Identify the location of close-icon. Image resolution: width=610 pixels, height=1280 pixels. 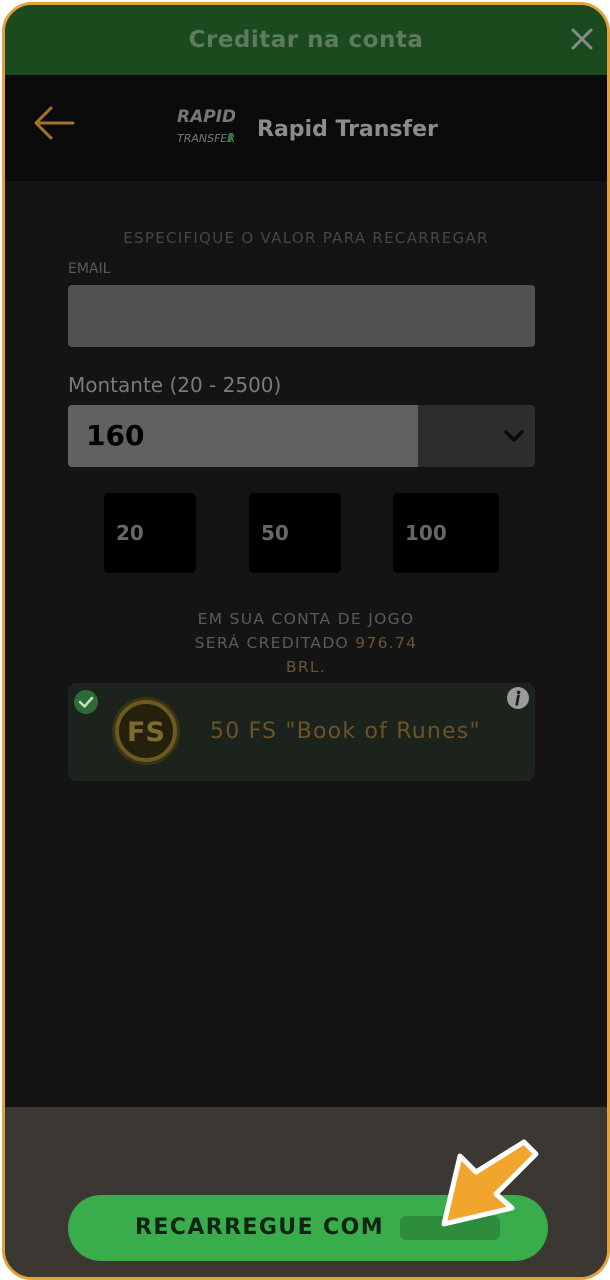
(582, 39).